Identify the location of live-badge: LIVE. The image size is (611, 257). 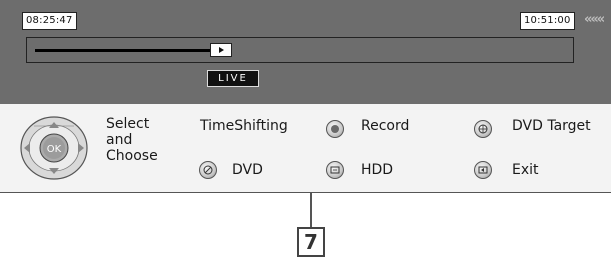
(233, 78).